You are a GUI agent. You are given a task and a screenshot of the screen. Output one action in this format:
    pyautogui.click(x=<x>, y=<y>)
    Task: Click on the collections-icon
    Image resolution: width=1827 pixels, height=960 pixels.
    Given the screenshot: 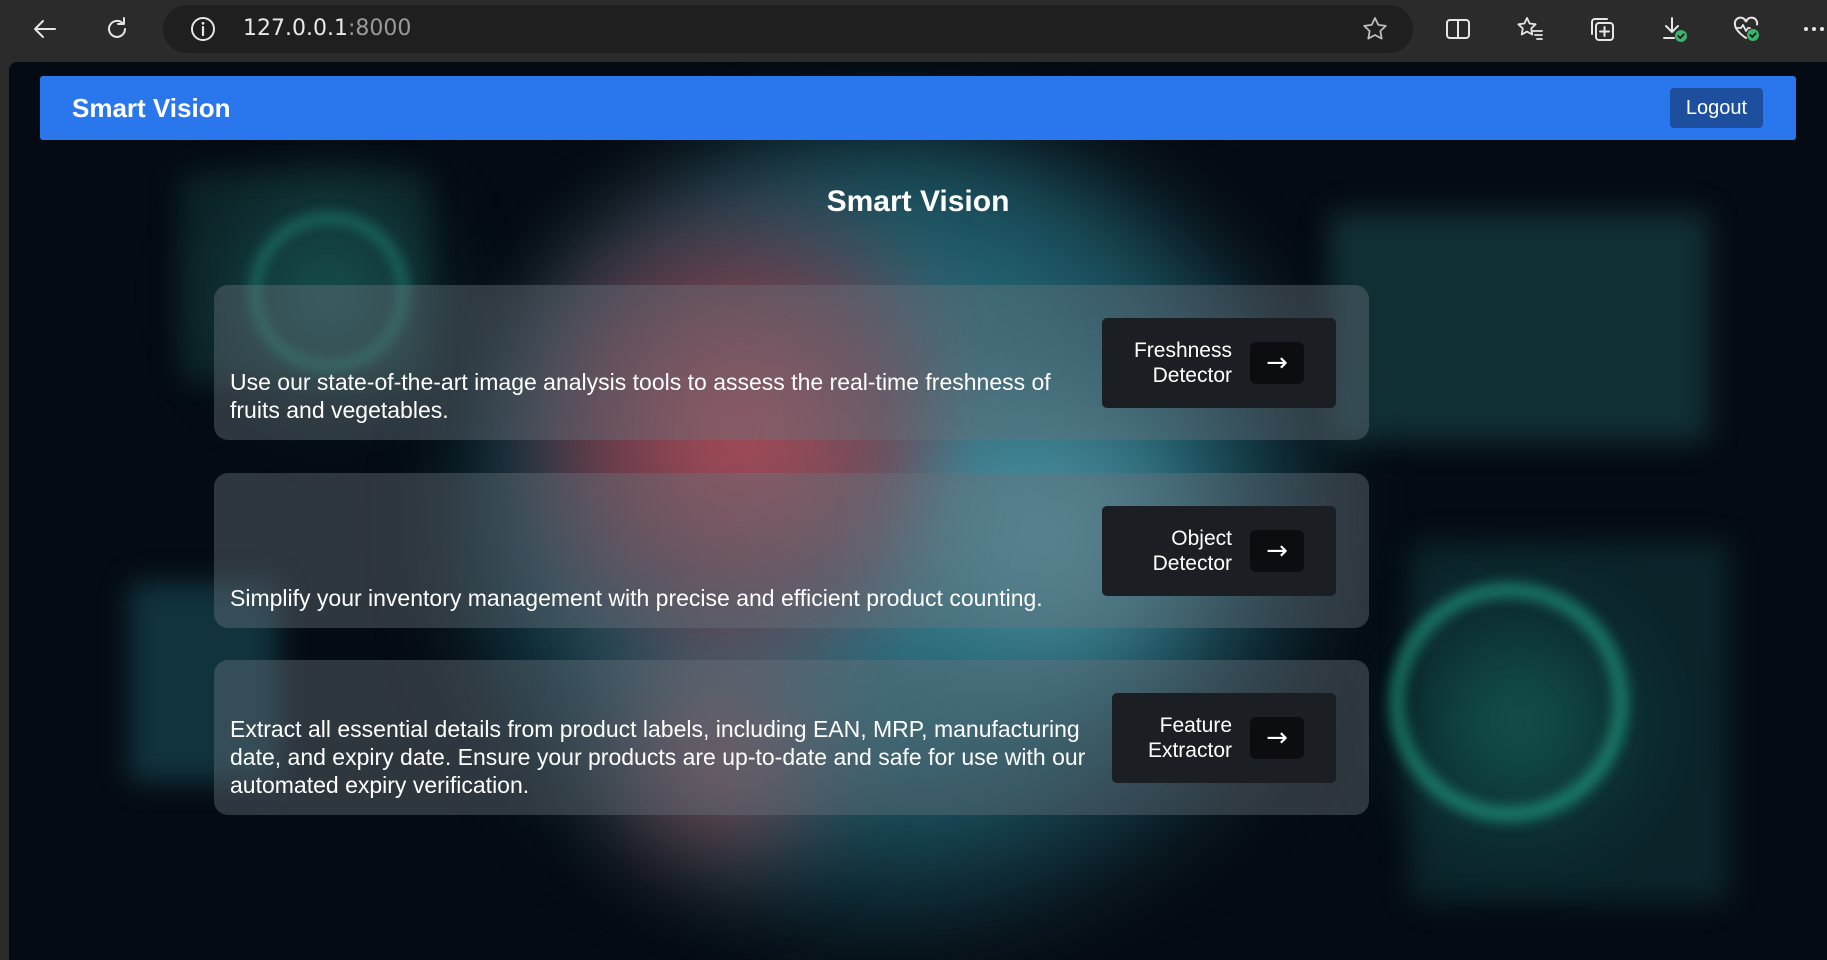 What is the action you would take?
    pyautogui.click(x=1602, y=29)
    